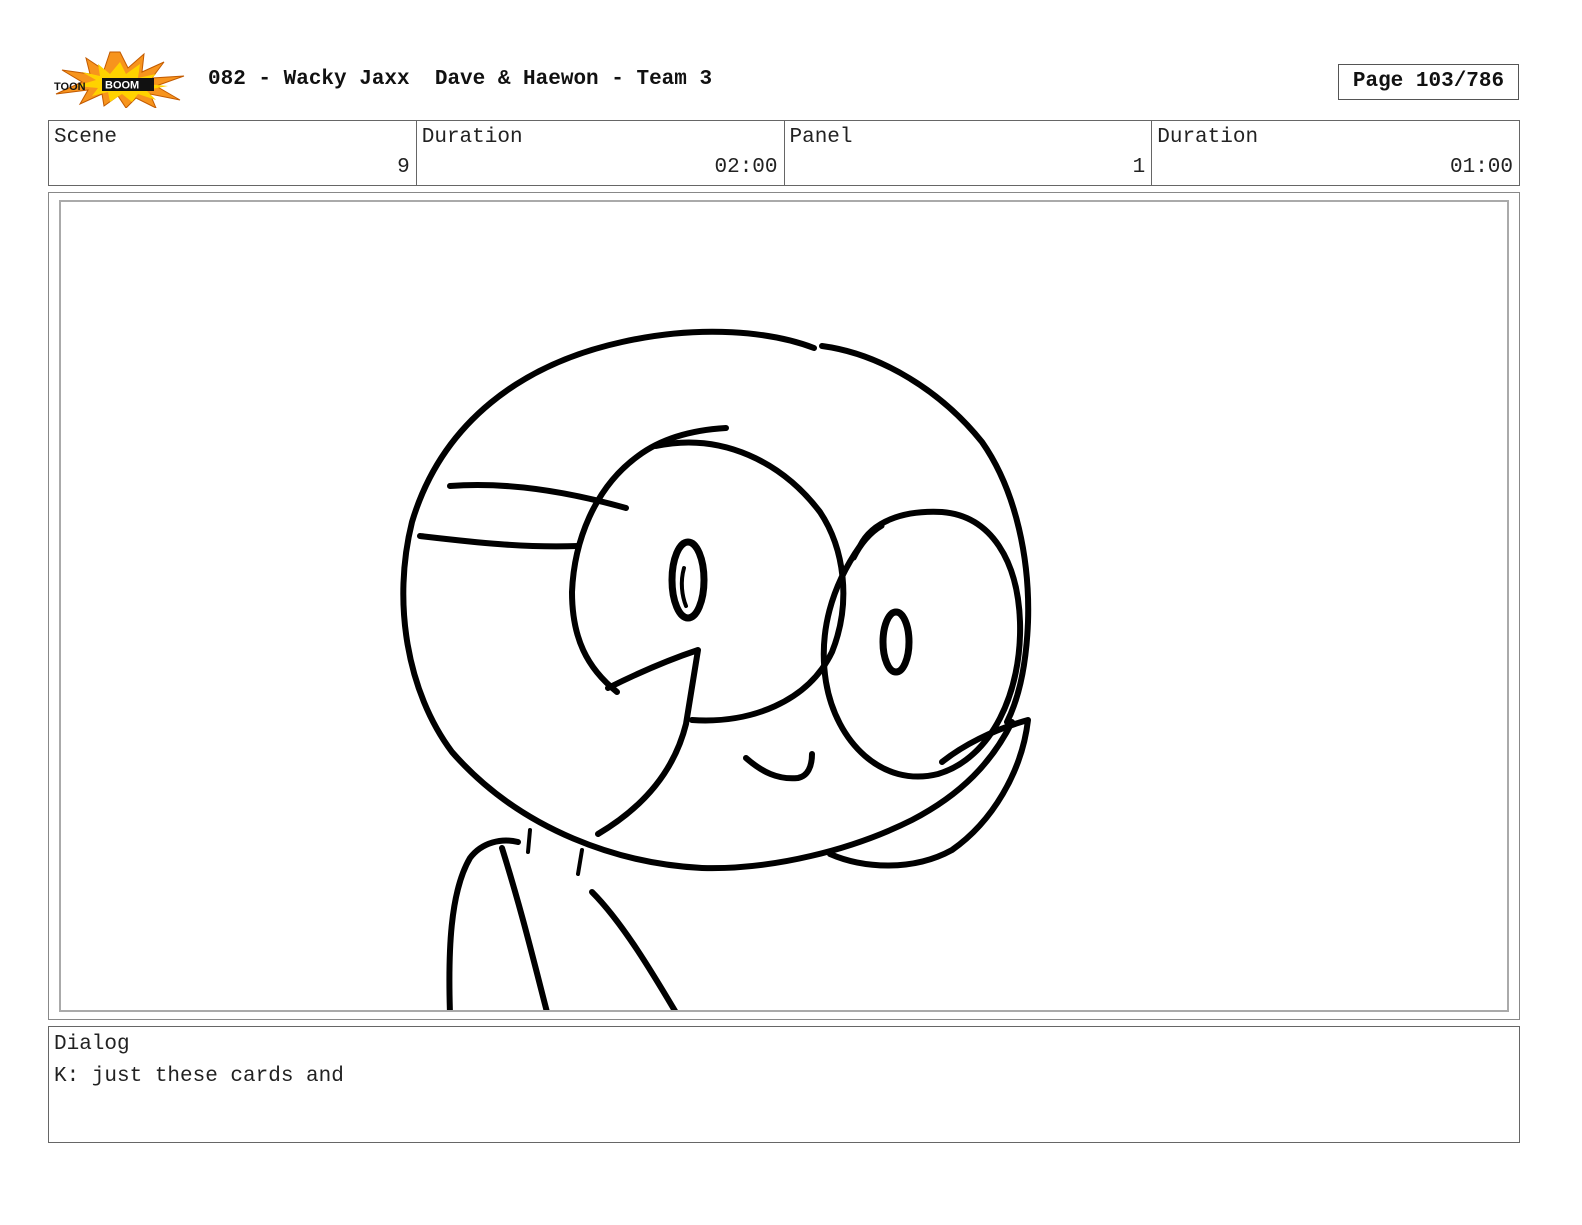 The image size is (1582, 1225). I want to click on page-number: Page 103/786, so click(1428, 82).